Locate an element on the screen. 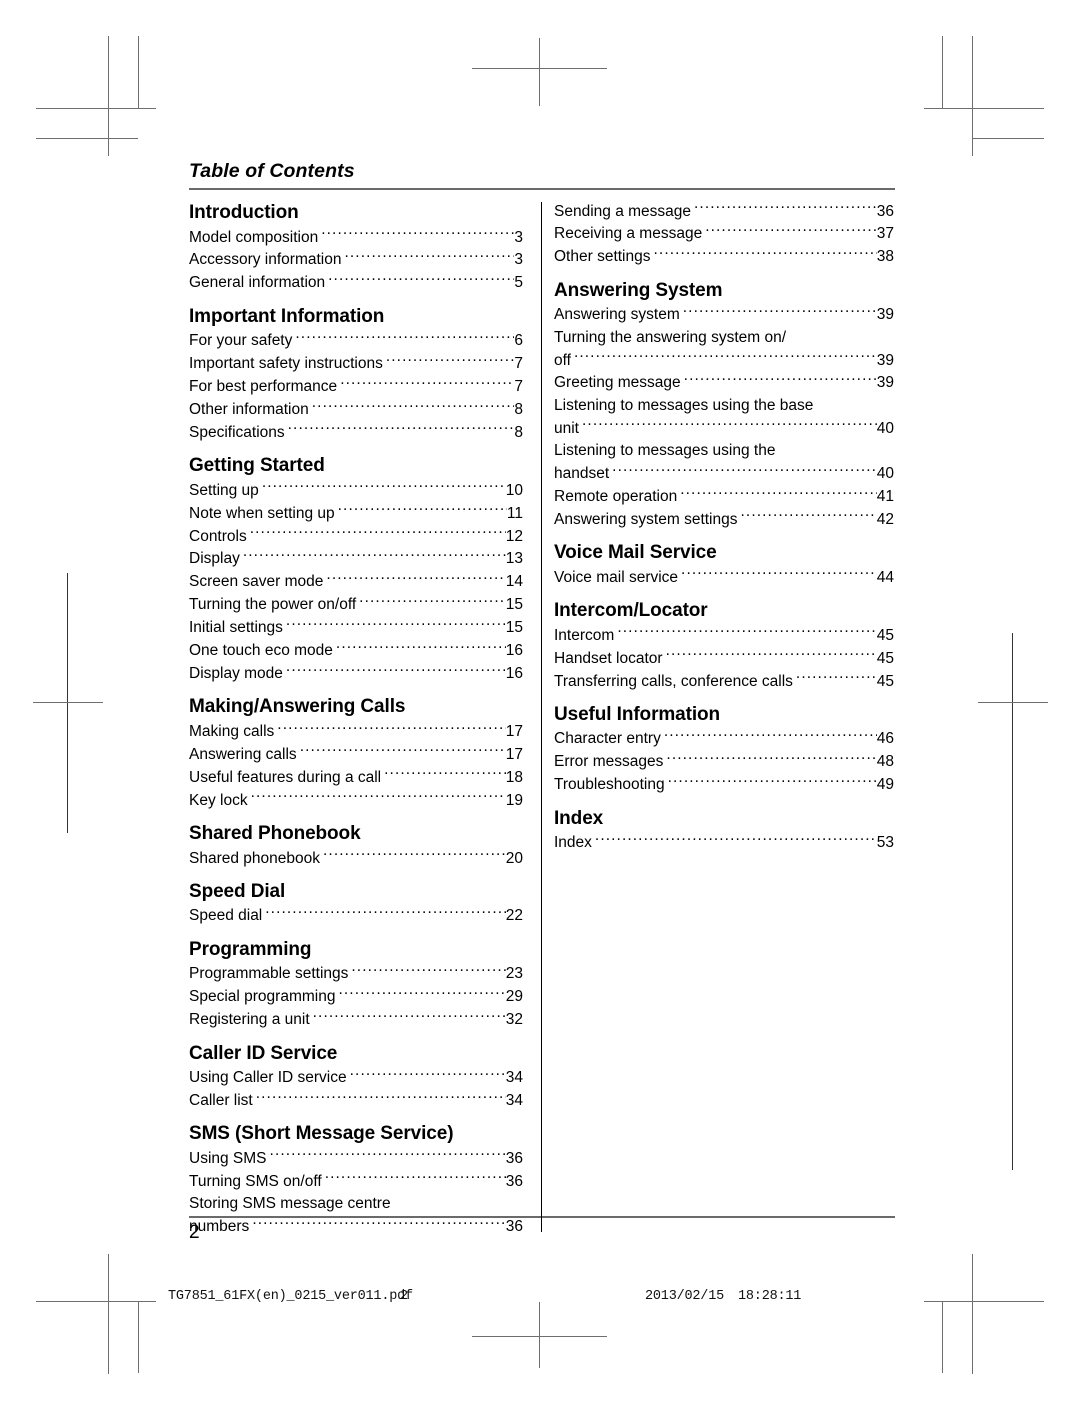 This screenshot has width=1080, height=1404. toc-entry-page: 34 is located at coordinates (514, 1078).